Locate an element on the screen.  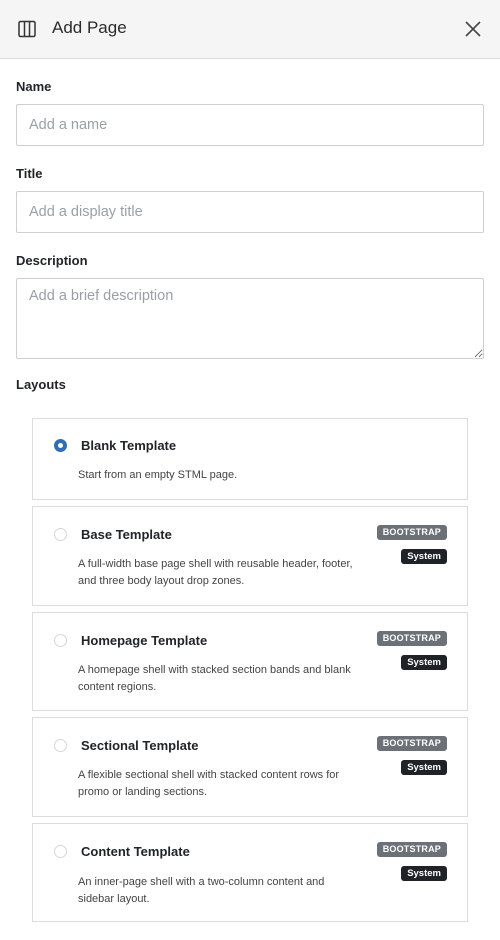
layout-title: Base Template is located at coordinates (126, 534).